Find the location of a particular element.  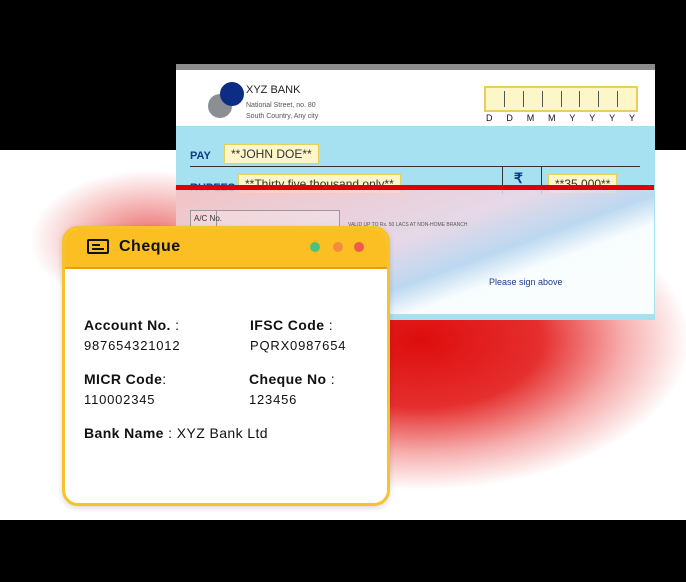

cheque-no-label: Cheque No : is located at coordinates (292, 379).